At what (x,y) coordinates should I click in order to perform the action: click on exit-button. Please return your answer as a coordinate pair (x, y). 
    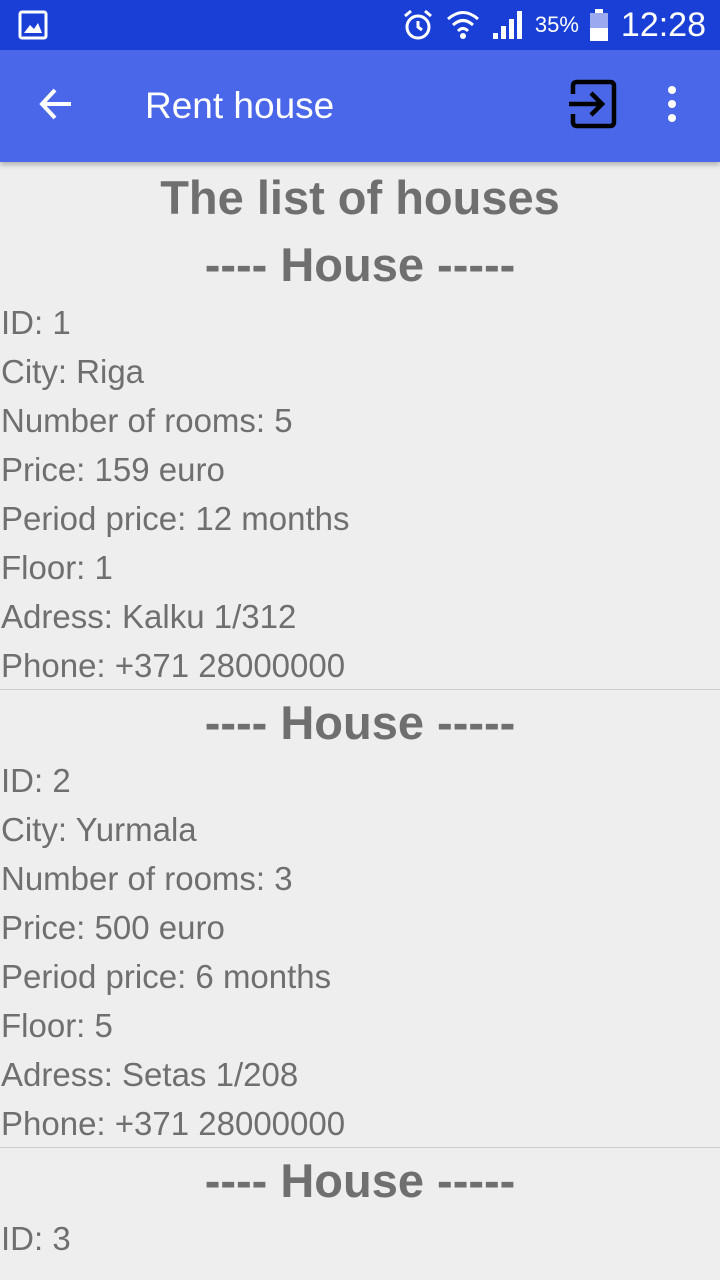
    Looking at the image, I should click on (592, 106).